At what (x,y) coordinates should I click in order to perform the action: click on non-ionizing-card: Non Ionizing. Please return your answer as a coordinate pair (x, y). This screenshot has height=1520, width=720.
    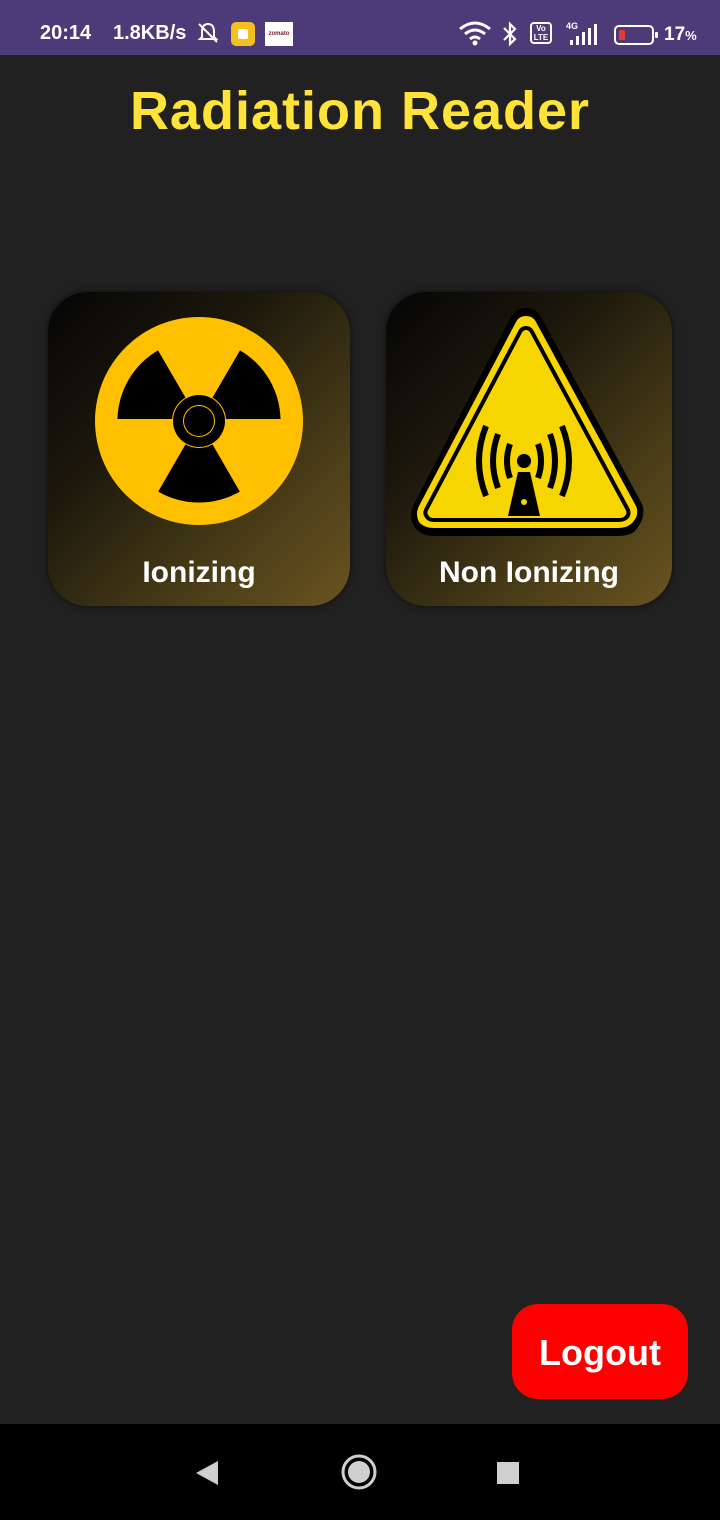
    Looking at the image, I should click on (529, 449).